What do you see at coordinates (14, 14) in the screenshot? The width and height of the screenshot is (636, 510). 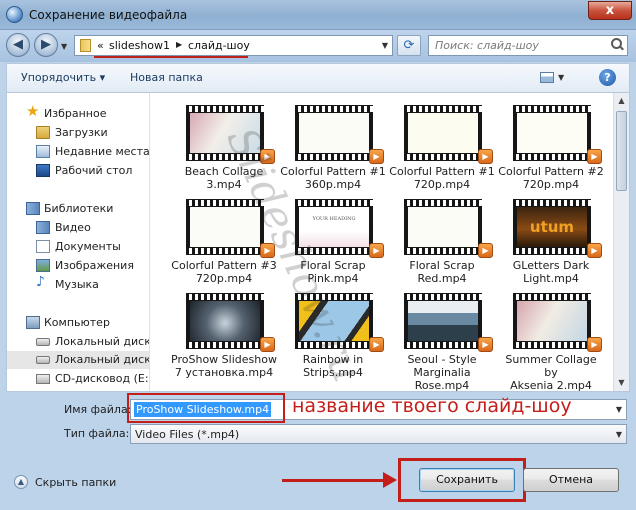 I see `app-icon` at bounding box center [14, 14].